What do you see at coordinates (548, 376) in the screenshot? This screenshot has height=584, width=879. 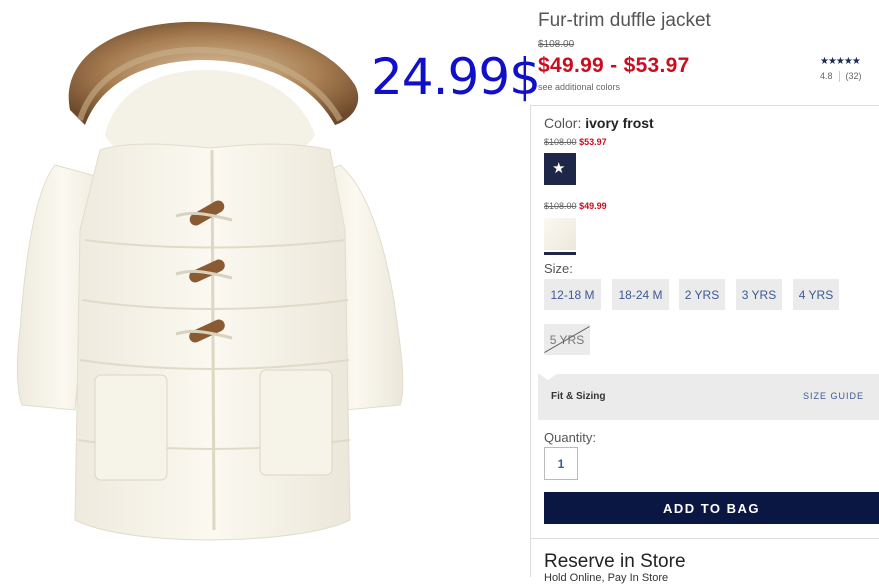 I see `fit-bar-notch` at bounding box center [548, 376].